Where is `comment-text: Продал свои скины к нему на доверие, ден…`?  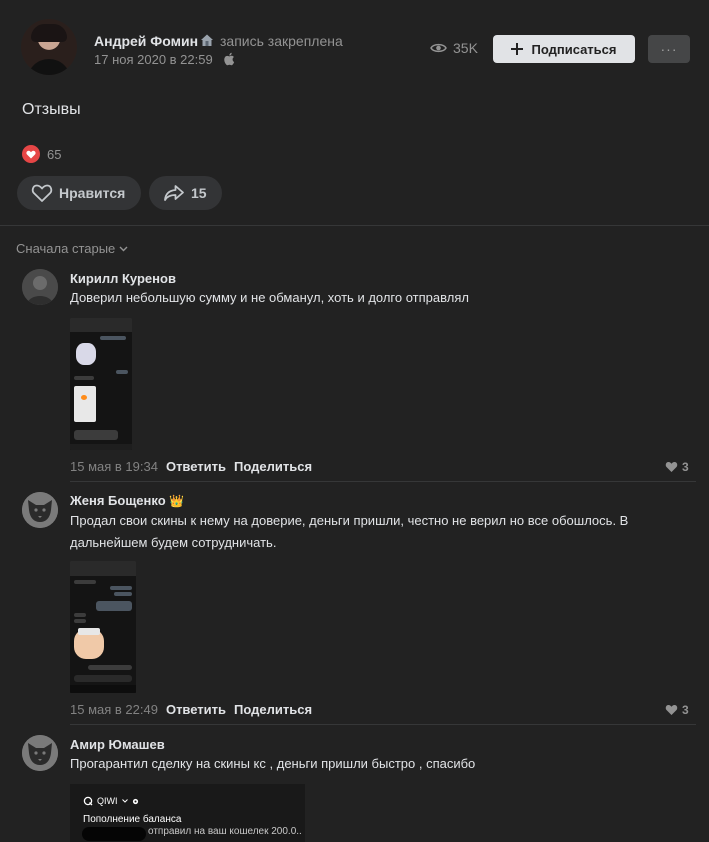 comment-text: Продал свои скины к нему на доверие, ден… is located at coordinates (349, 531).